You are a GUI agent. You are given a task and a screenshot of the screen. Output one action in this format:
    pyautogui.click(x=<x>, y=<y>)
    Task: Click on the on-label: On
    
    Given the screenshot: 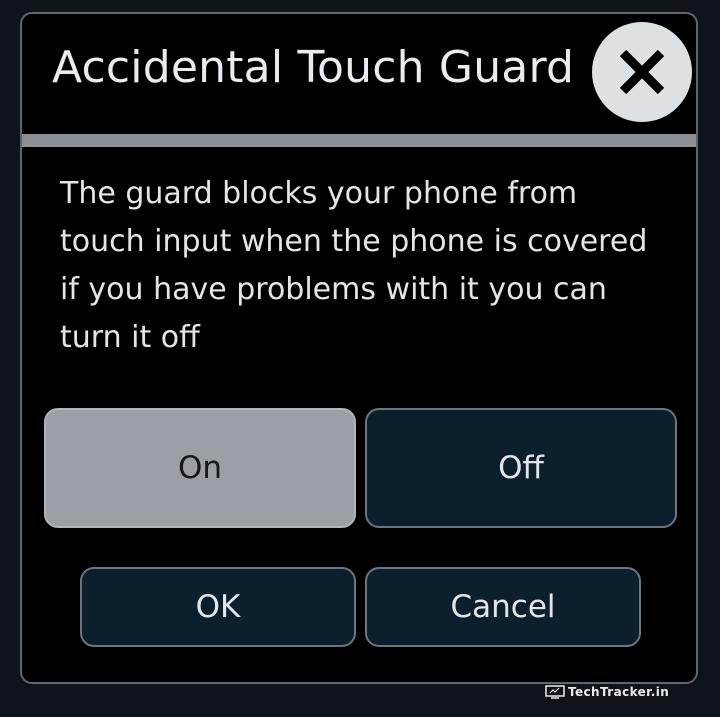 What is the action you would take?
    pyautogui.click(x=200, y=468)
    